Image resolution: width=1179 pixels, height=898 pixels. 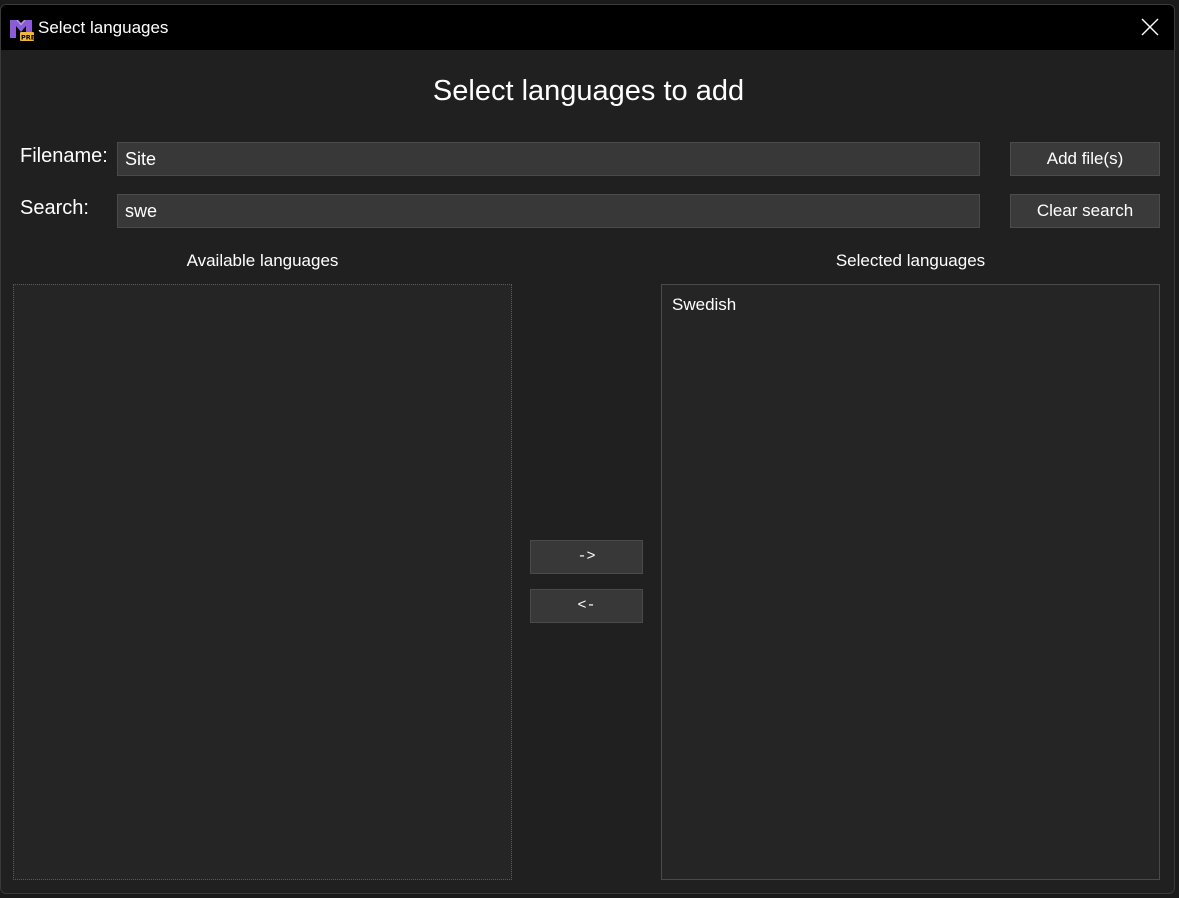 What do you see at coordinates (910, 300) in the screenshot?
I see `list-item: Swedish` at bounding box center [910, 300].